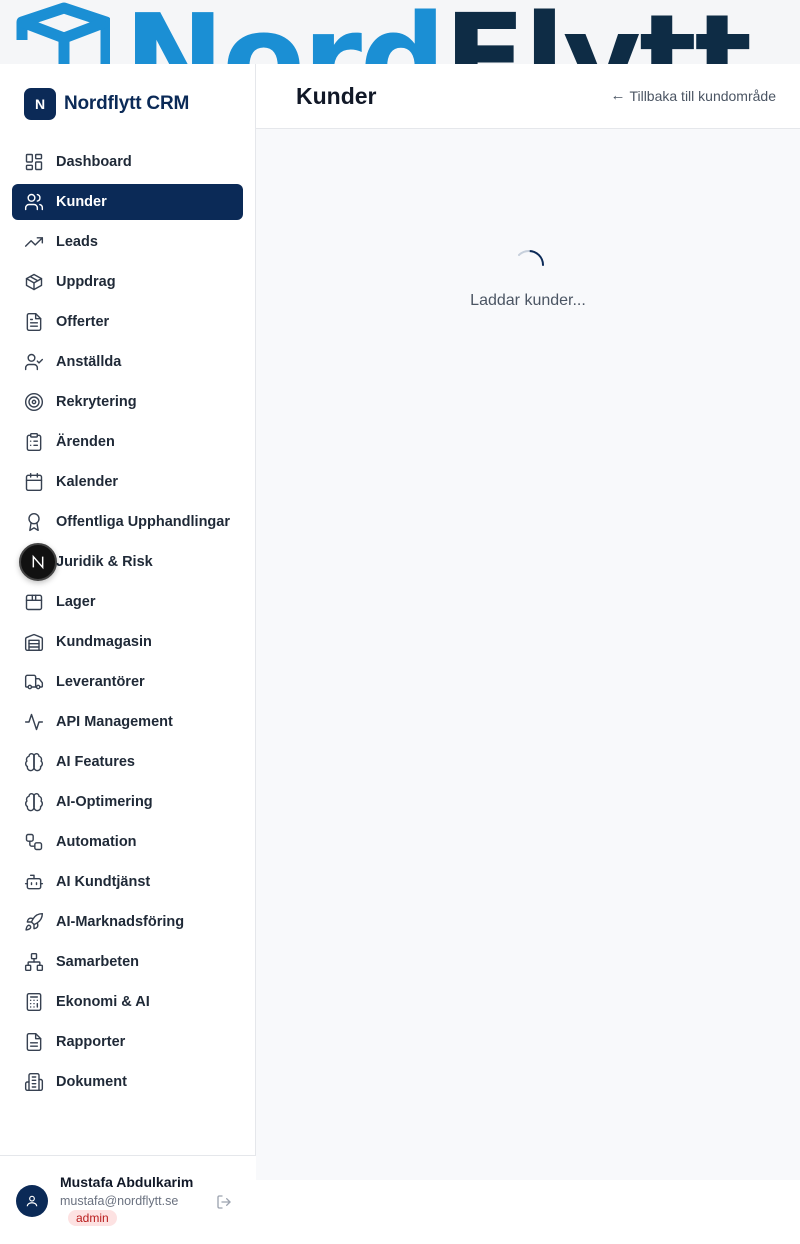 This screenshot has width=800, height=1244. I want to click on building-icon, so click(34, 1082).